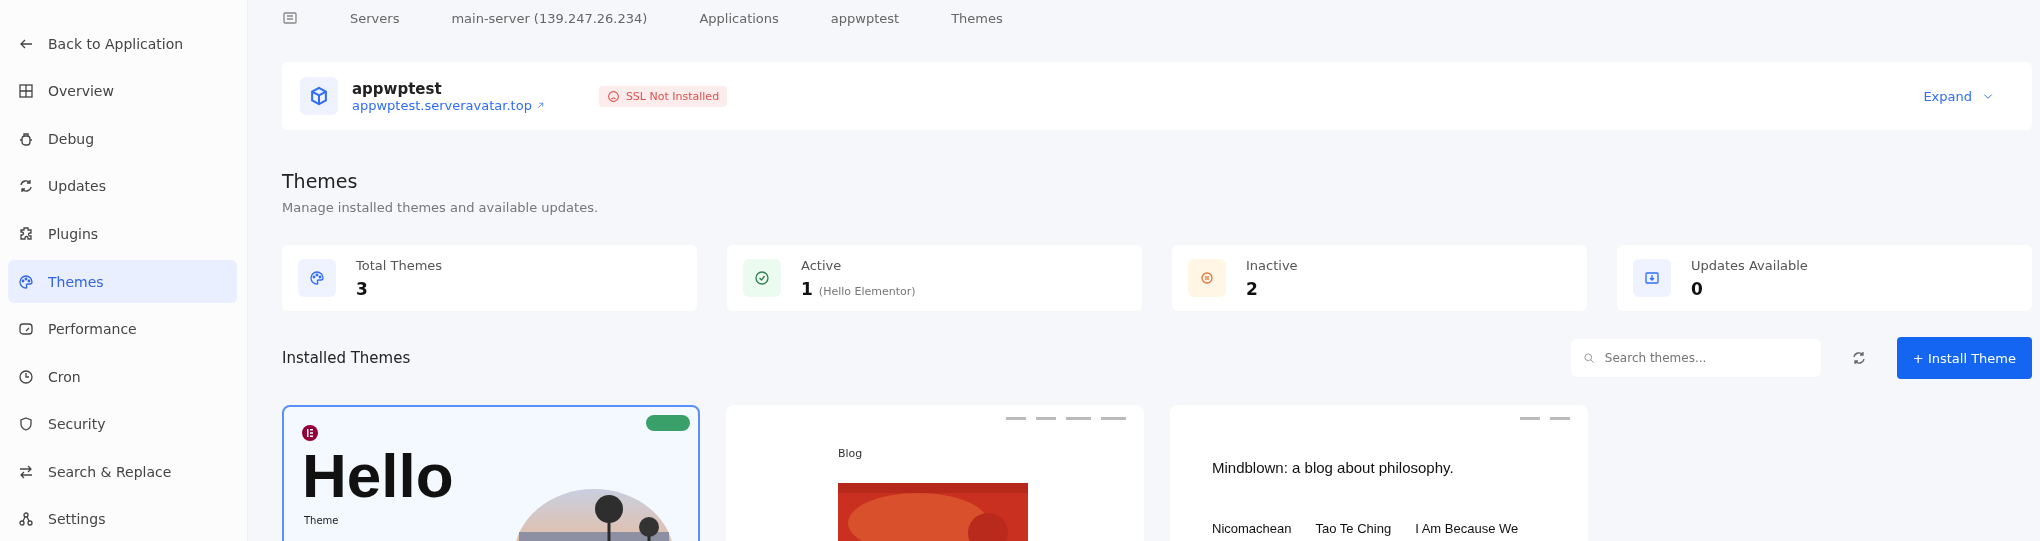  I want to click on nodes-icon, so click(26, 519).